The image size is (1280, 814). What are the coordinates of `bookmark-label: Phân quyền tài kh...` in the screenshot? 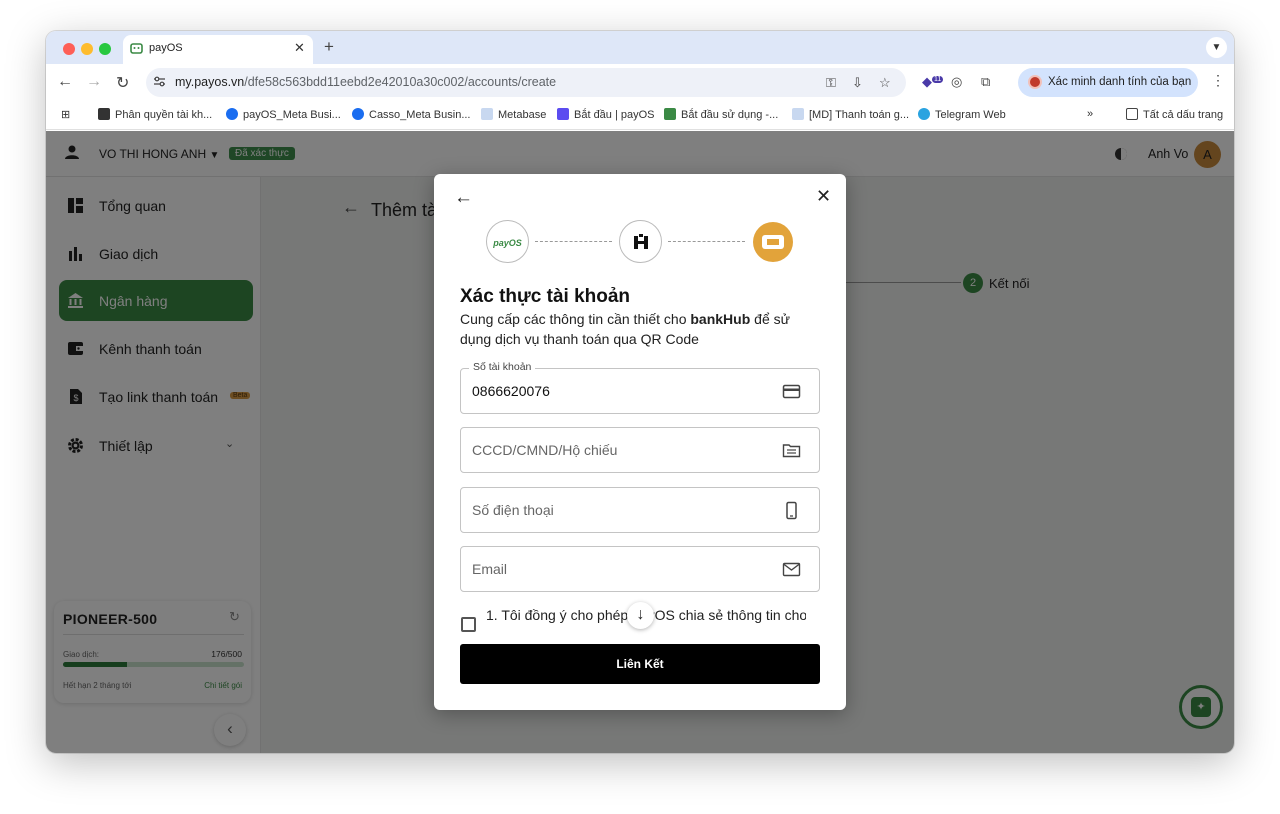 It's located at (164, 115).